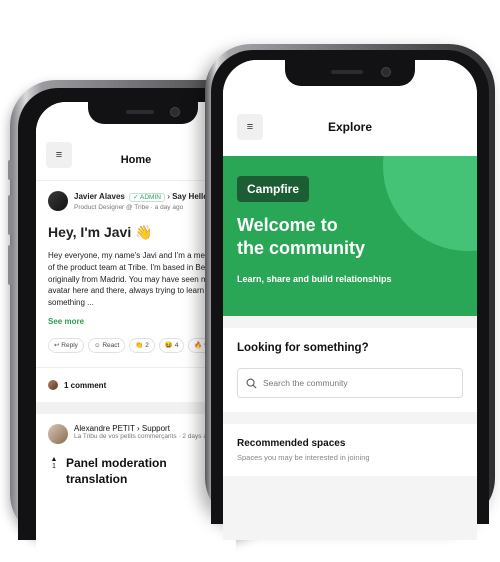  I want to click on space-name: Say Hello, so click(190, 196).